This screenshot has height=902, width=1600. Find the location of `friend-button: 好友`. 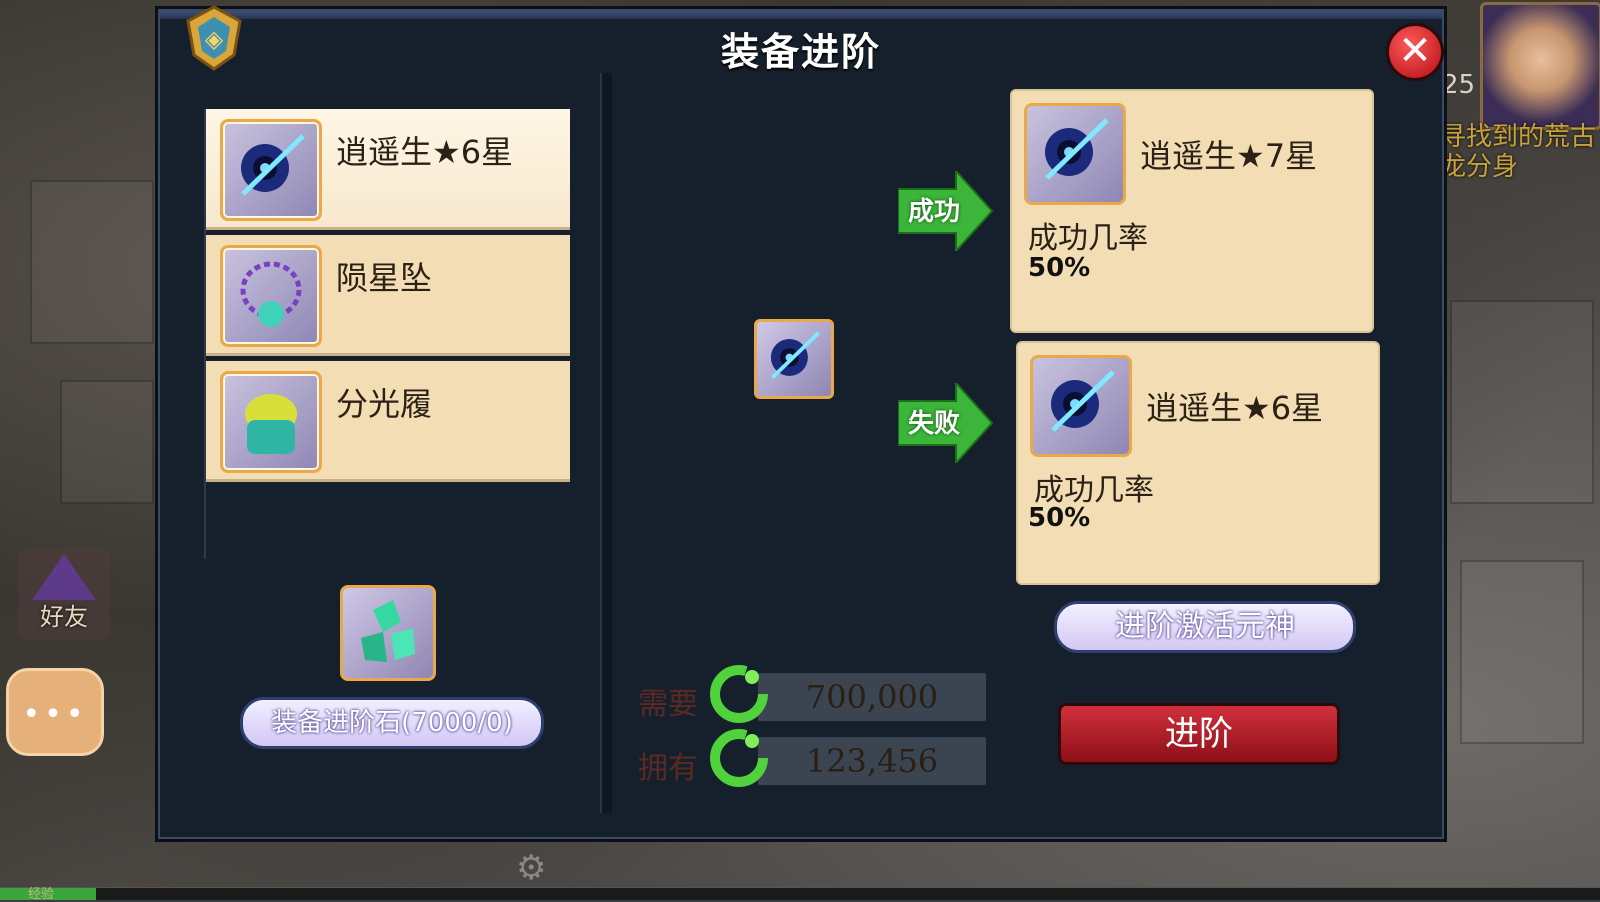

friend-button: 好友 is located at coordinates (64, 594).